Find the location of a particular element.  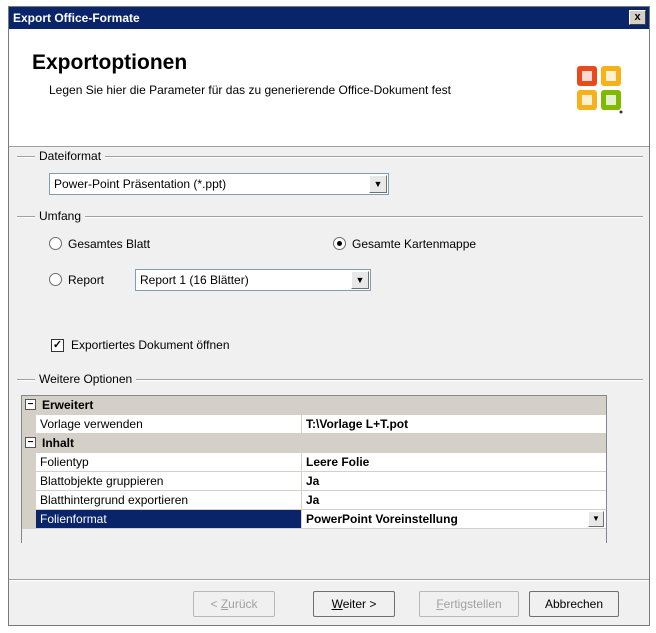

button-separator is located at coordinates (329, 580).